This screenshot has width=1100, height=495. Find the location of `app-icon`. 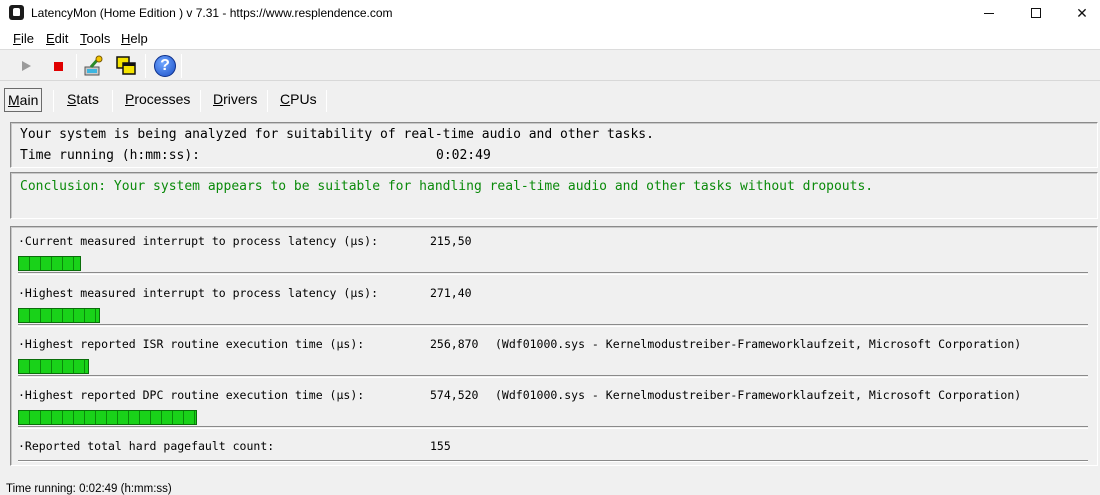

app-icon is located at coordinates (16, 12).